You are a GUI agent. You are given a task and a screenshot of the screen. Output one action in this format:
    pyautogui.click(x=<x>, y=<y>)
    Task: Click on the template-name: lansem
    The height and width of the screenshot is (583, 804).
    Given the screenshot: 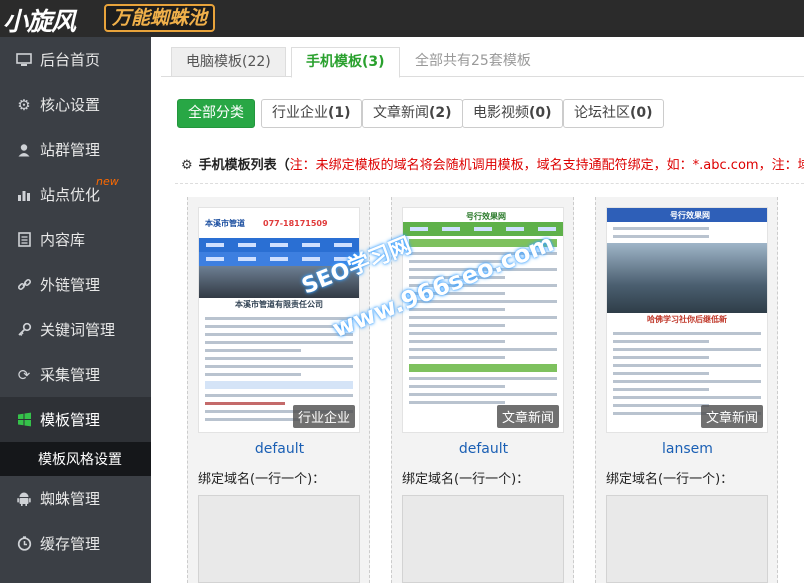 What is the action you would take?
    pyautogui.click(x=687, y=449)
    